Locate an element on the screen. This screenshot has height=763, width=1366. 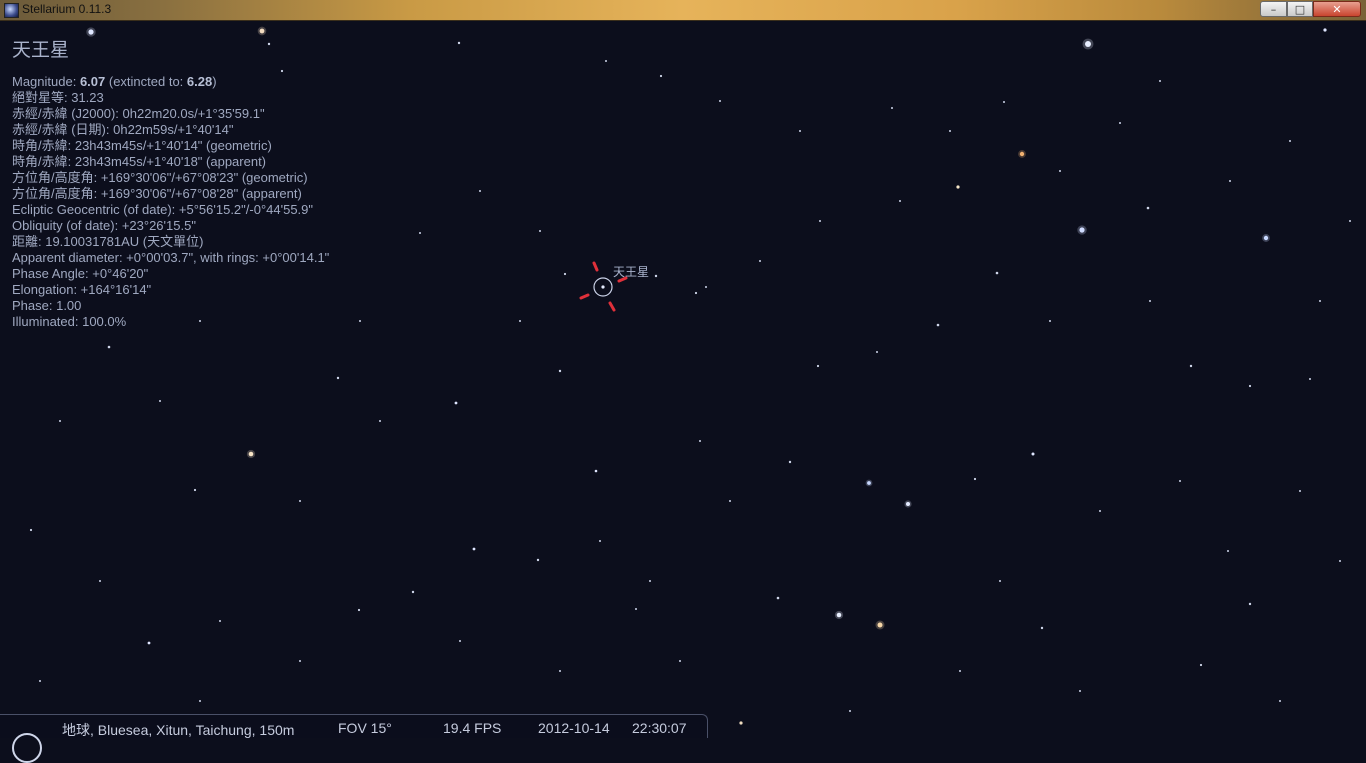
window-titlebar: Stellarium 0.11.3 – □ ✕ is located at coordinates (683, 10).